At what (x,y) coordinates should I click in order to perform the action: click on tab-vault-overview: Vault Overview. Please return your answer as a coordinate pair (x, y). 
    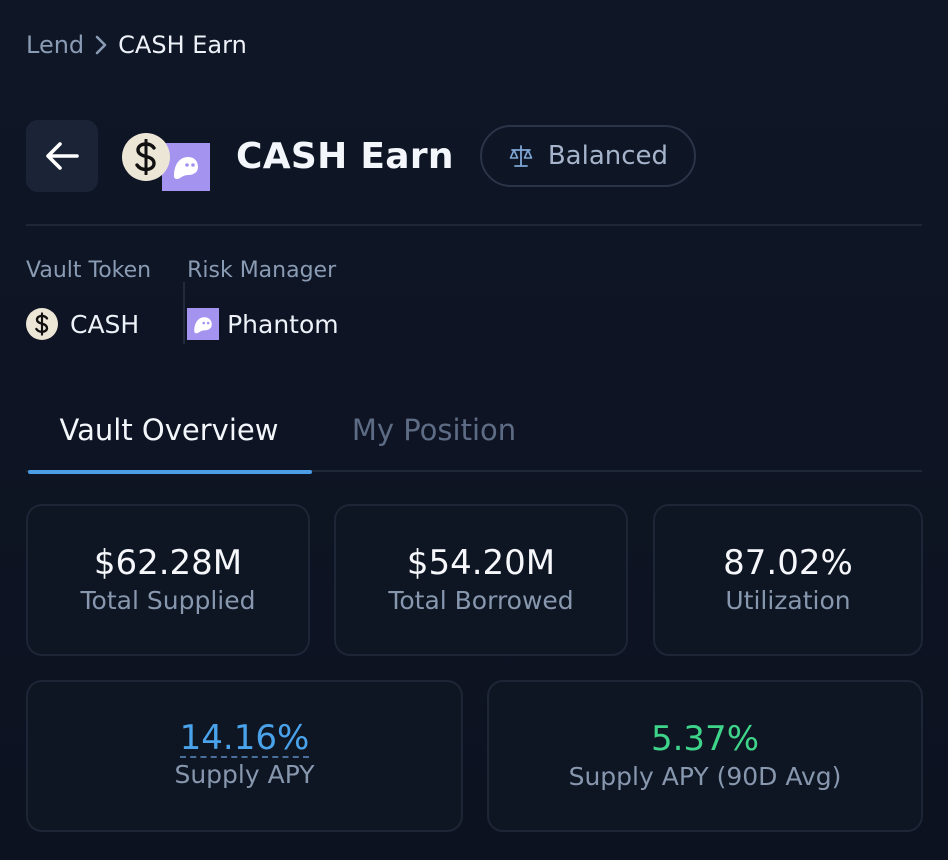
    Looking at the image, I should click on (169, 432).